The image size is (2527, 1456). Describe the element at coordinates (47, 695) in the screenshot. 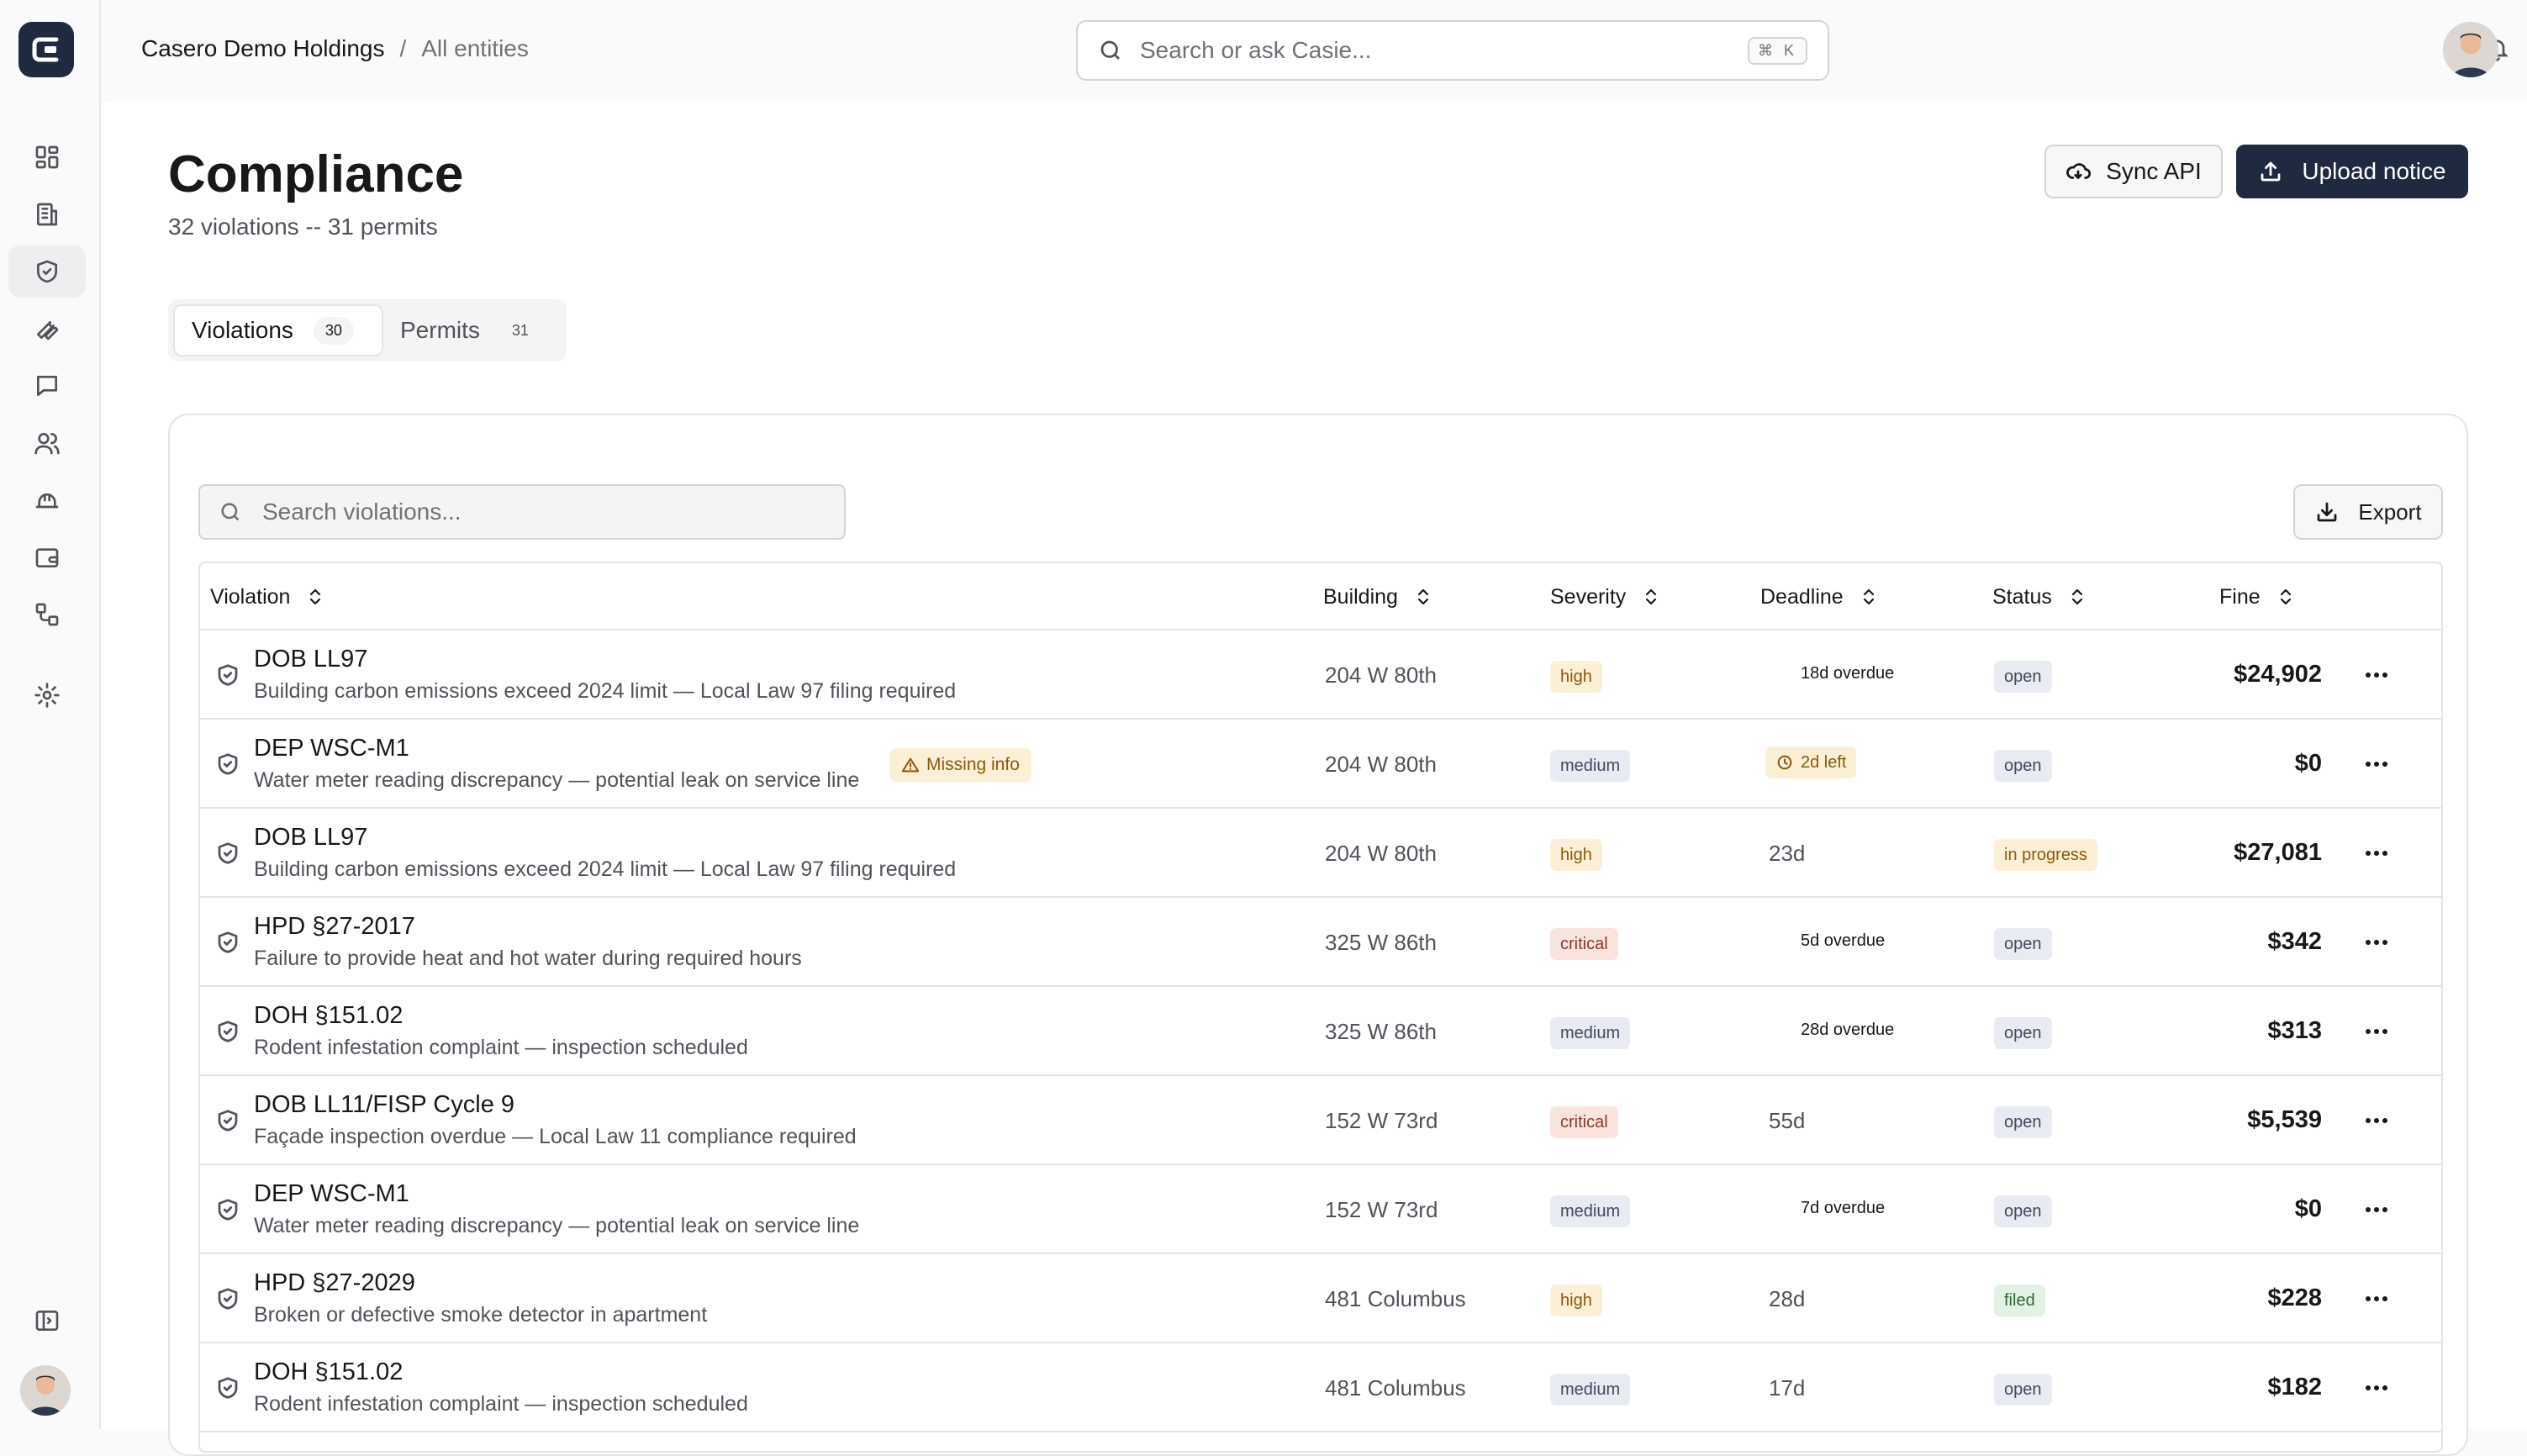

I see `nav-settings` at that location.